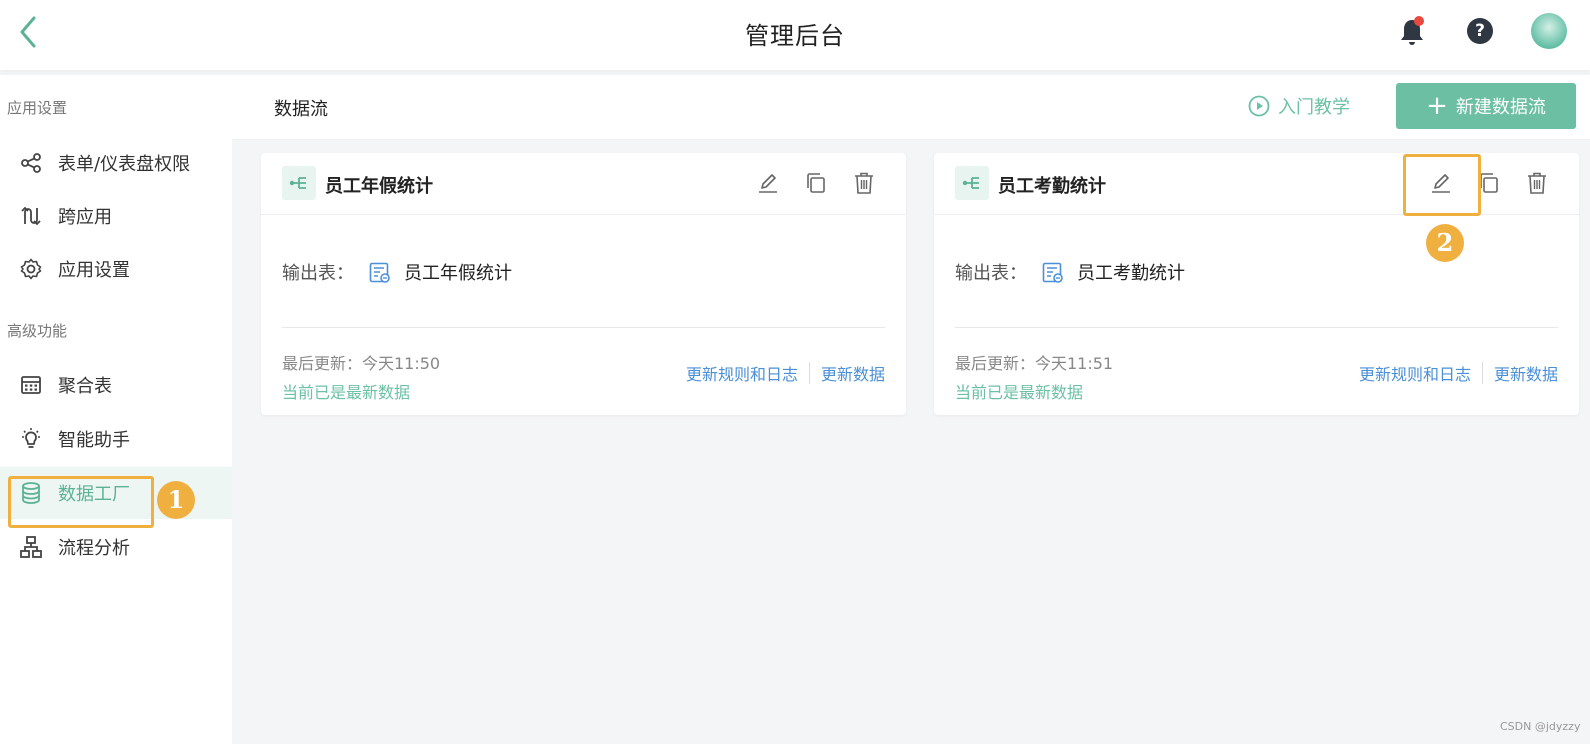 Image resolution: width=1590 pixels, height=744 pixels. Describe the element at coordinates (124, 164) in the screenshot. I see `sidebar-item-label: 表单/仪表盘权限` at that location.